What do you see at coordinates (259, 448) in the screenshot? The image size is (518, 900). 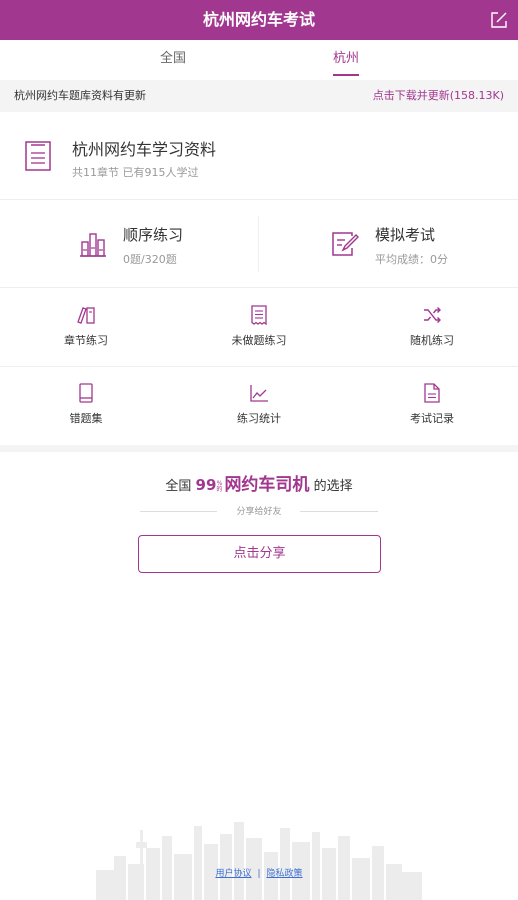 I see `section-separator` at bounding box center [259, 448].